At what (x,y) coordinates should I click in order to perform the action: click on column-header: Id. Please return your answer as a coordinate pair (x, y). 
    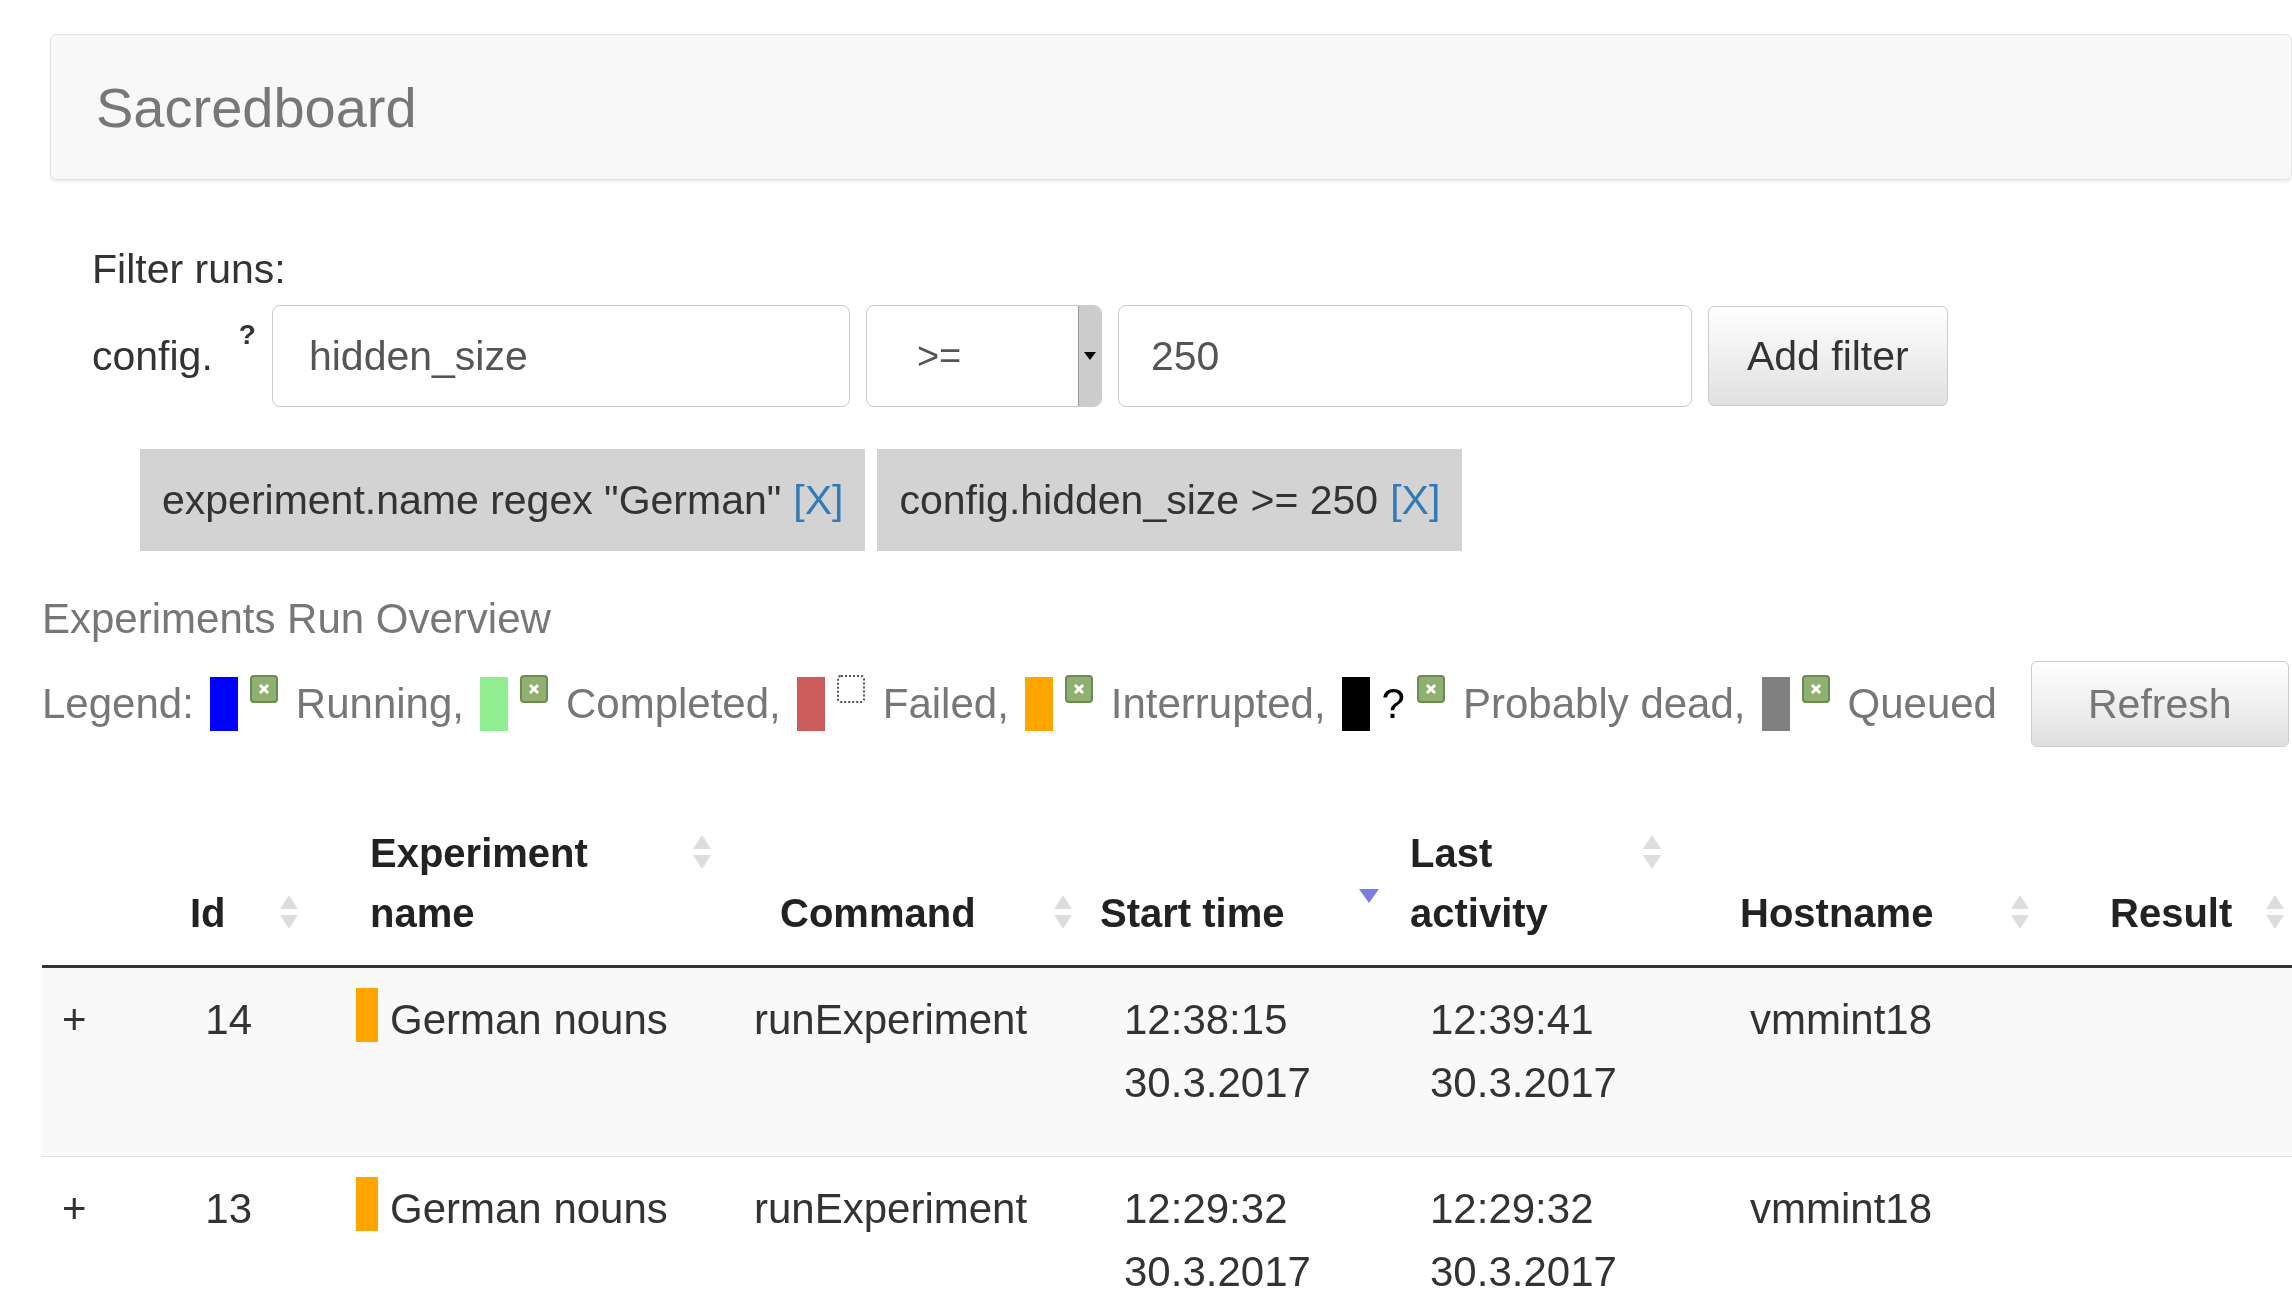
    Looking at the image, I should click on (208, 913).